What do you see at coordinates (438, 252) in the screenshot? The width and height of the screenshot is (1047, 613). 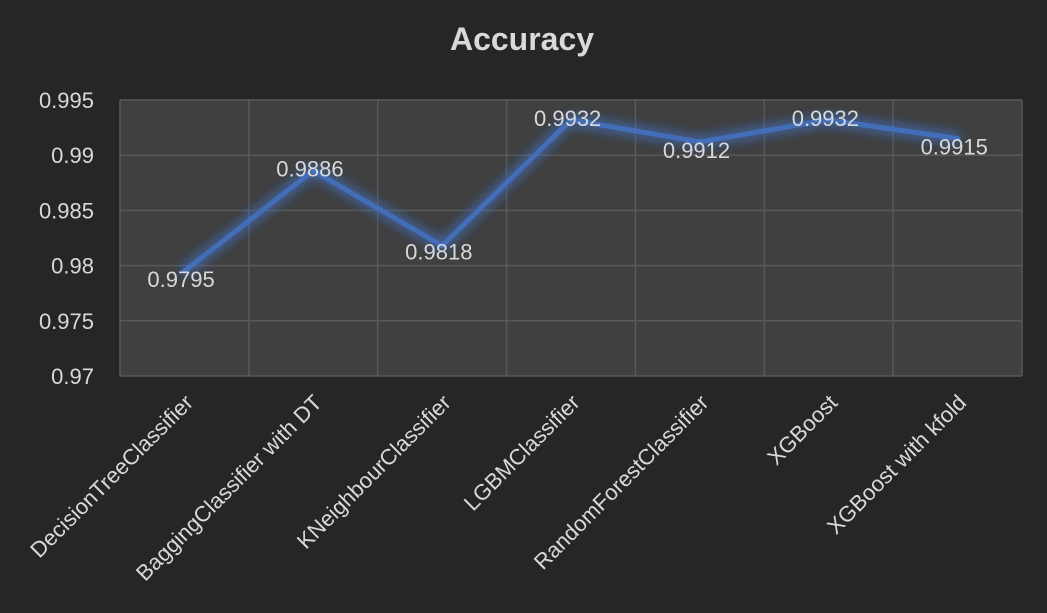 I see `data-label: 0.9818` at bounding box center [438, 252].